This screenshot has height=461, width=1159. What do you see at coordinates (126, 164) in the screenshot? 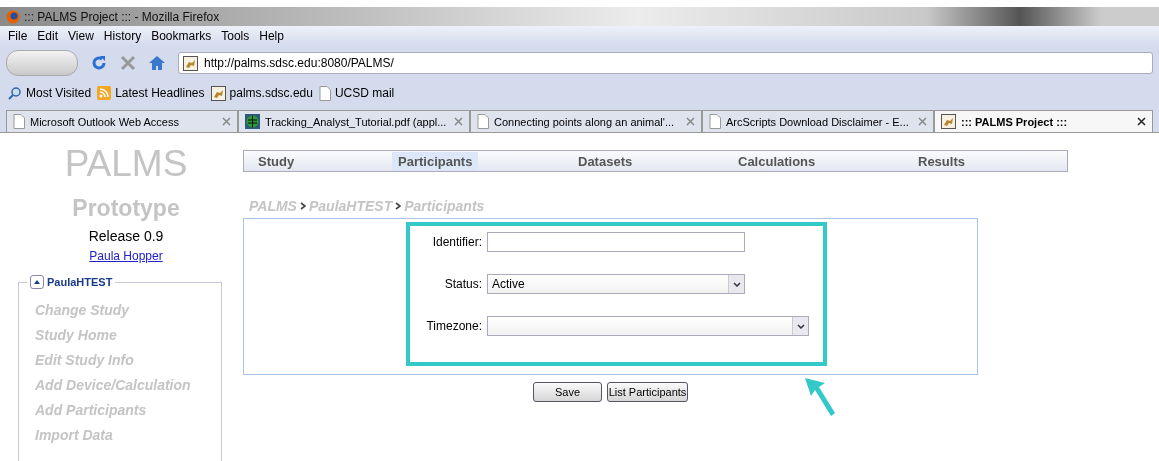
I see `app-logo: PALMS` at bounding box center [126, 164].